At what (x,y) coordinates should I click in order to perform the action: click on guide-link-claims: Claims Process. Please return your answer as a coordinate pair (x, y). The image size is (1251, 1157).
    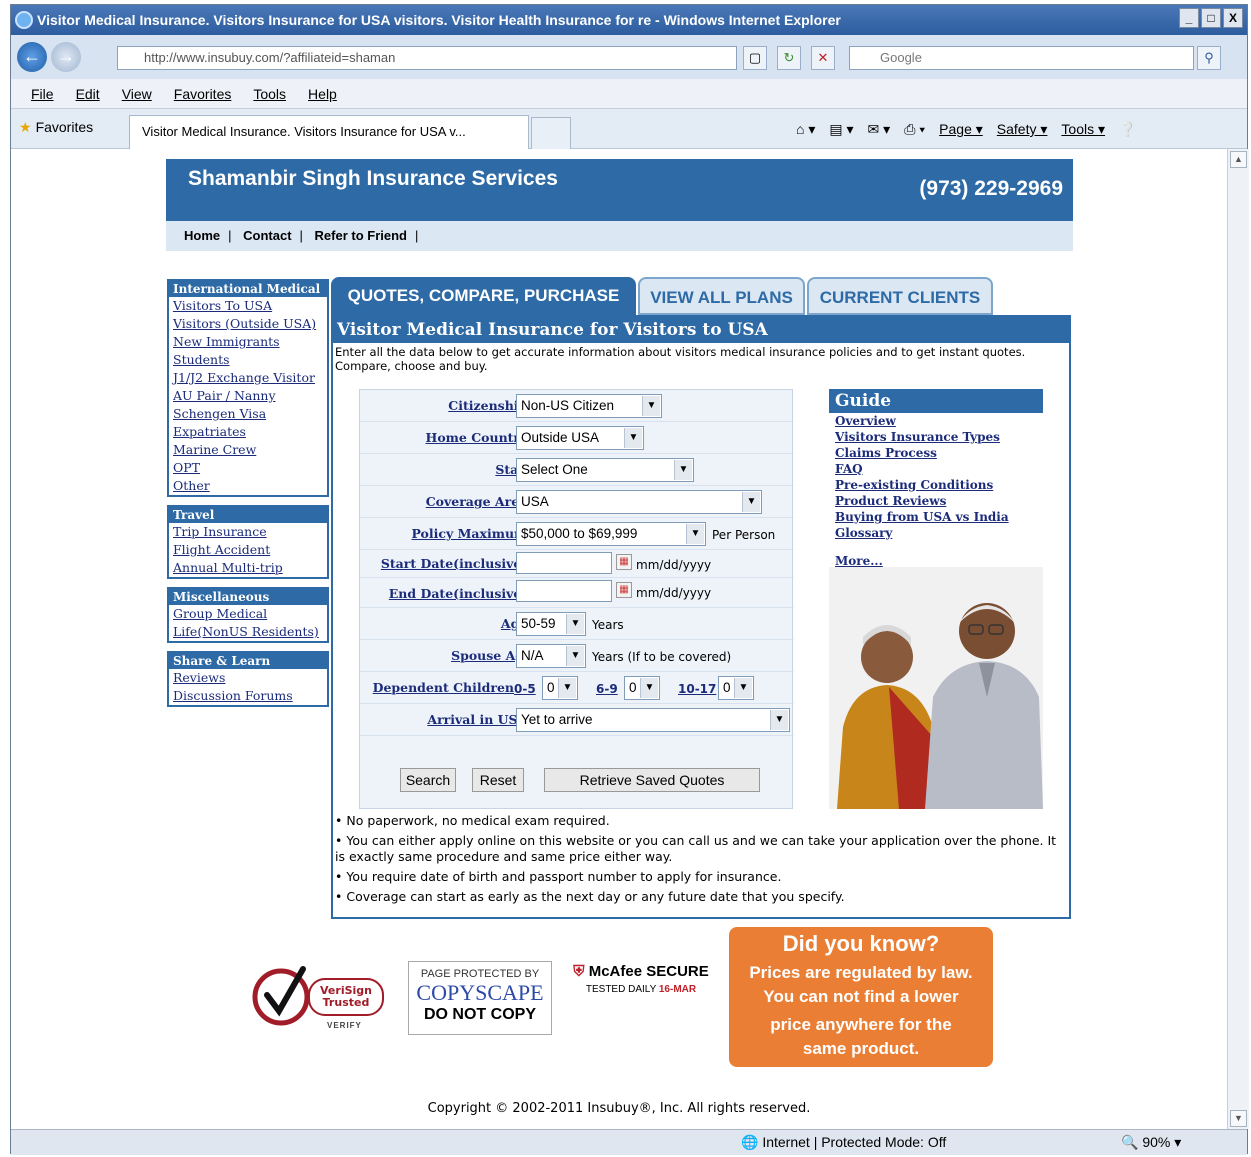
    Looking at the image, I should click on (936, 453).